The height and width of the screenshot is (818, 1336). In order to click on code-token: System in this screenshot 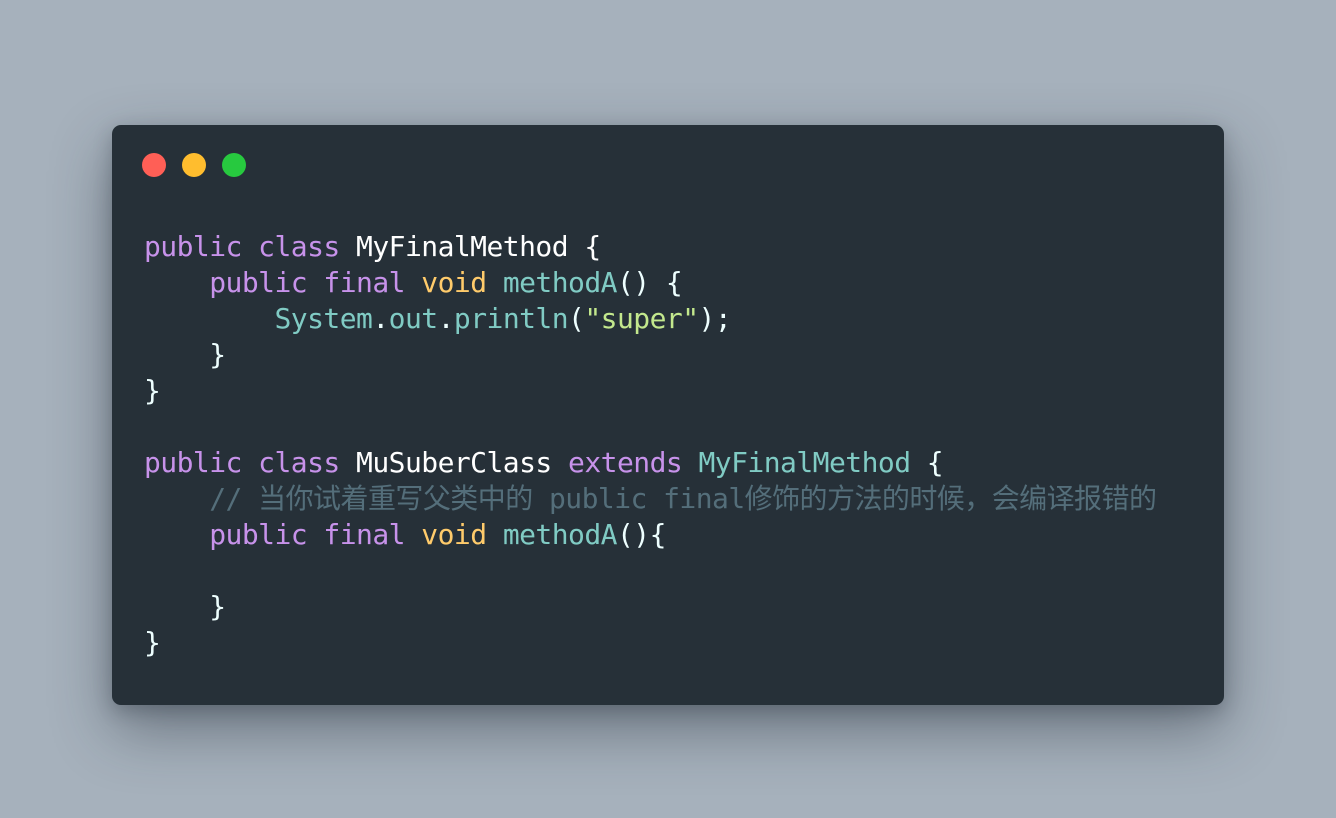, I will do `click(323, 318)`.